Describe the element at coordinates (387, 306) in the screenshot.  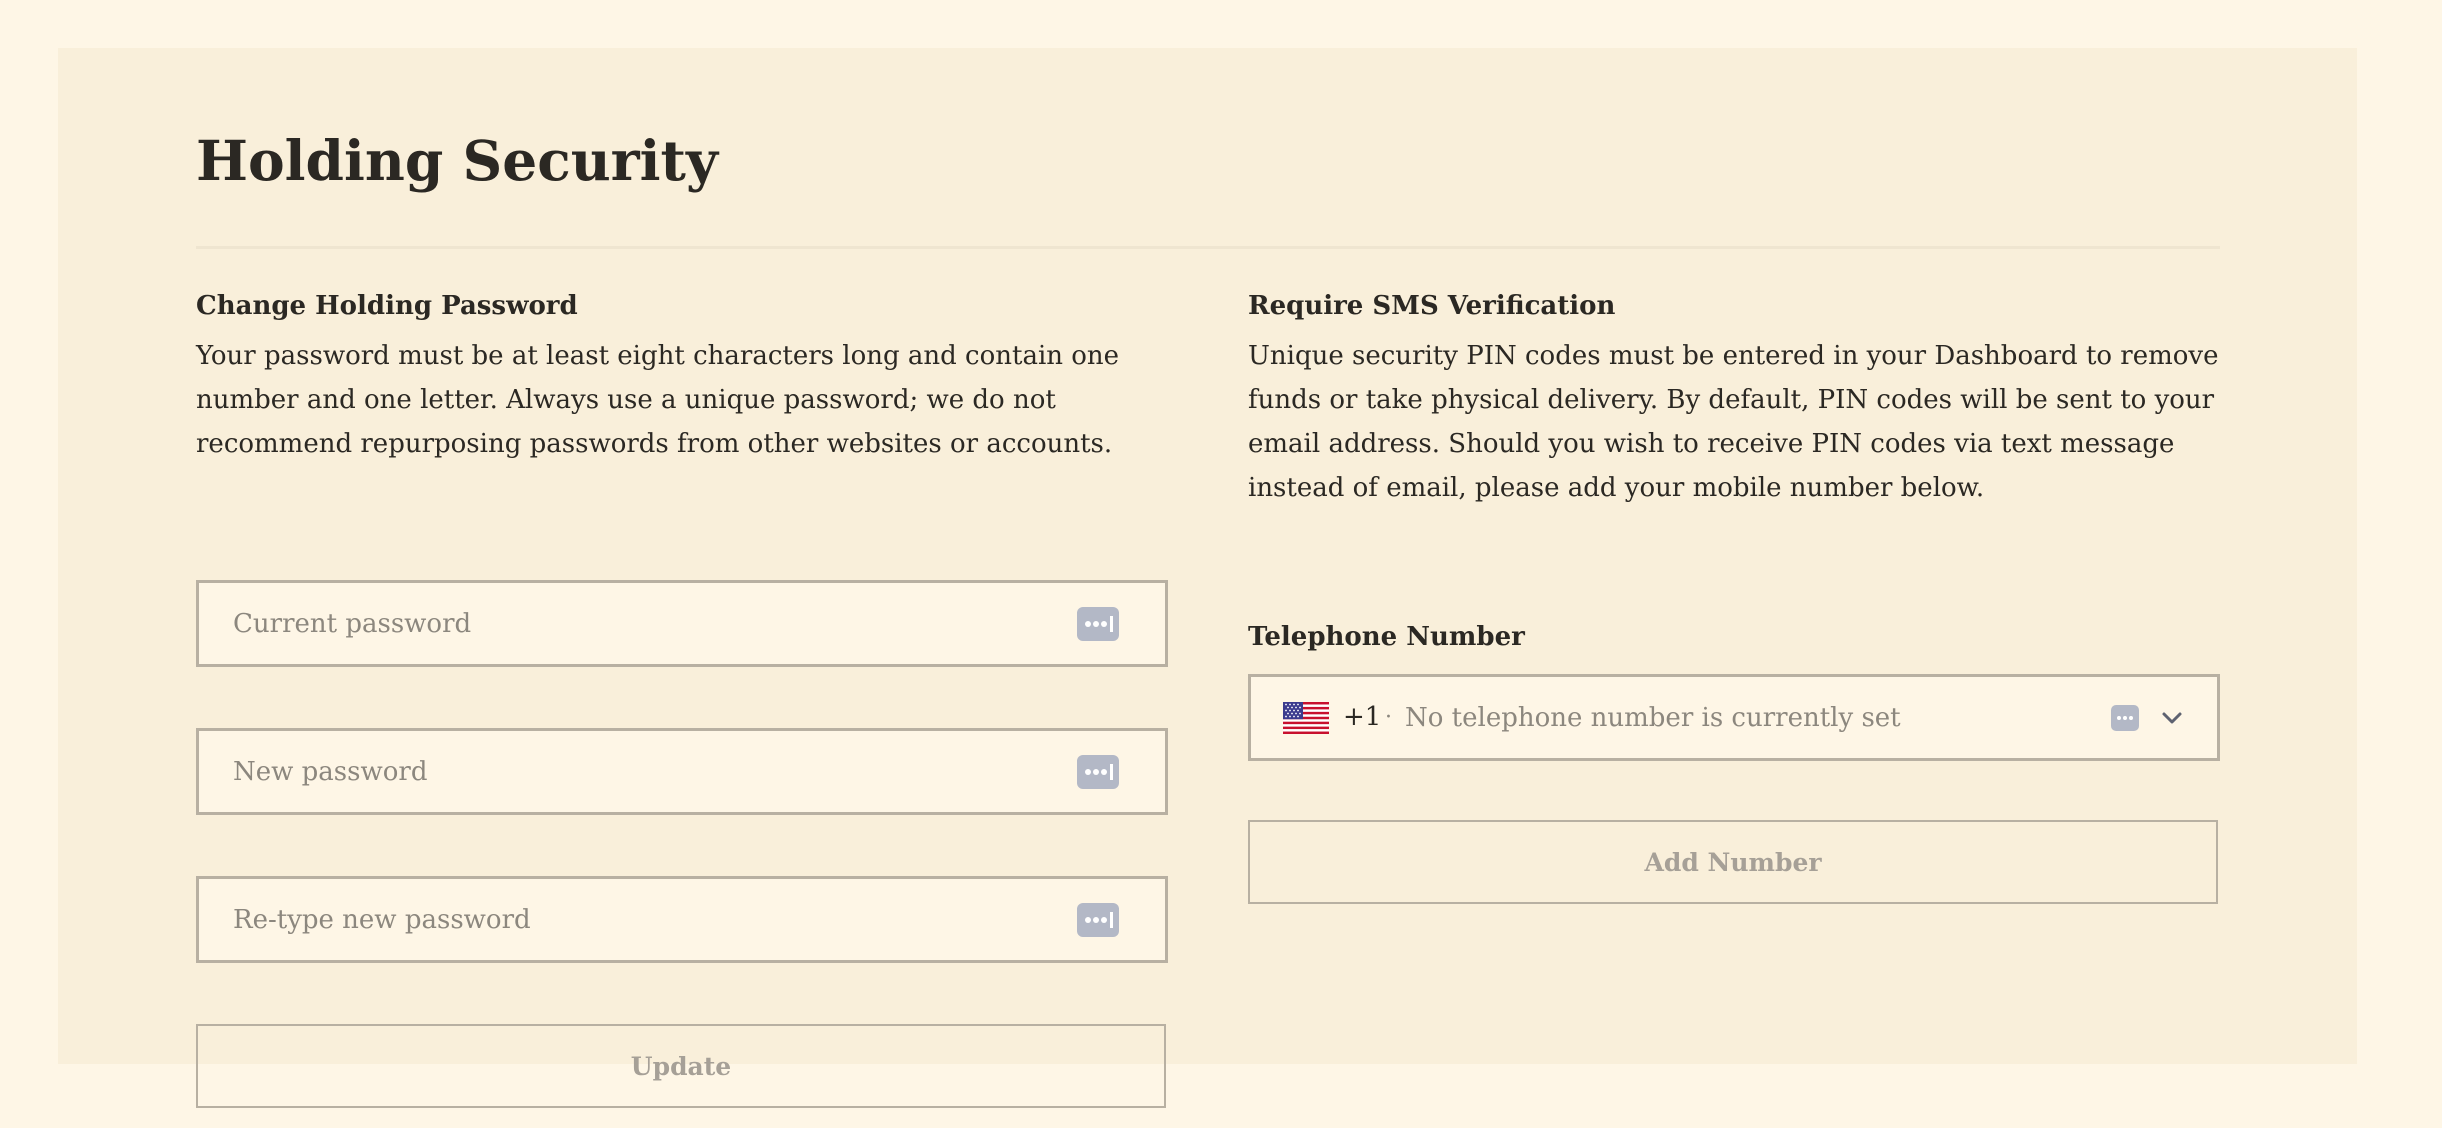
I see `change-password-title: Change Holding Password` at that location.